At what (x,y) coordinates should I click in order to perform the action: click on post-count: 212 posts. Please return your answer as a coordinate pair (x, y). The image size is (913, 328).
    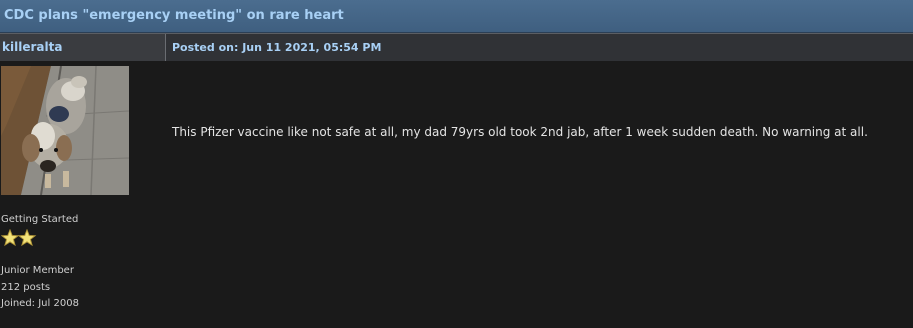
    Looking at the image, I should click on (26, 287).